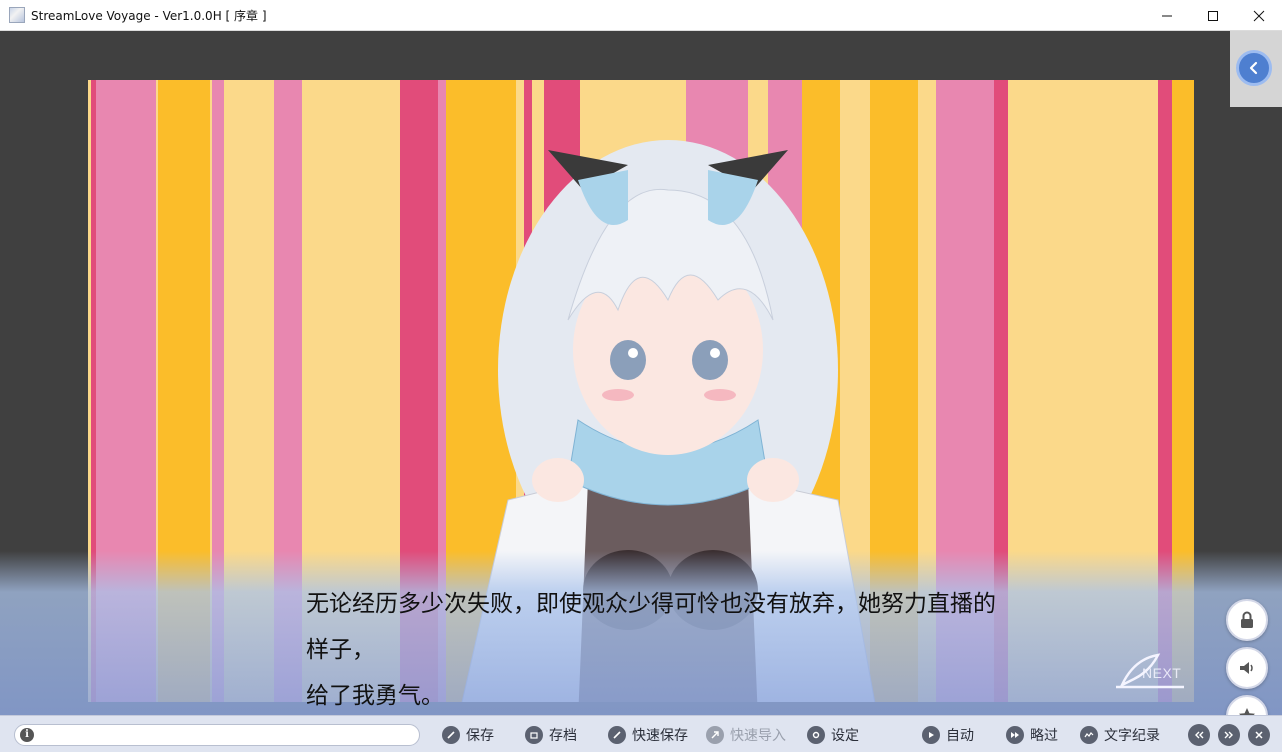 This screenshot has width=1282, height=752. I want to click on close-button, so click(1259, 15).